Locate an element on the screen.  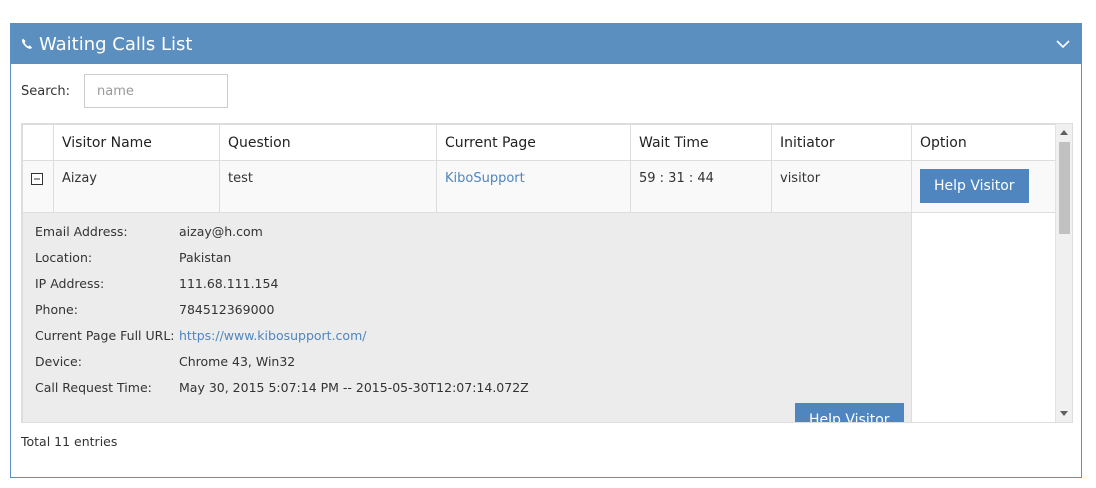
detail-value-email: aizay@h.com is located at coordinates (221, 231).